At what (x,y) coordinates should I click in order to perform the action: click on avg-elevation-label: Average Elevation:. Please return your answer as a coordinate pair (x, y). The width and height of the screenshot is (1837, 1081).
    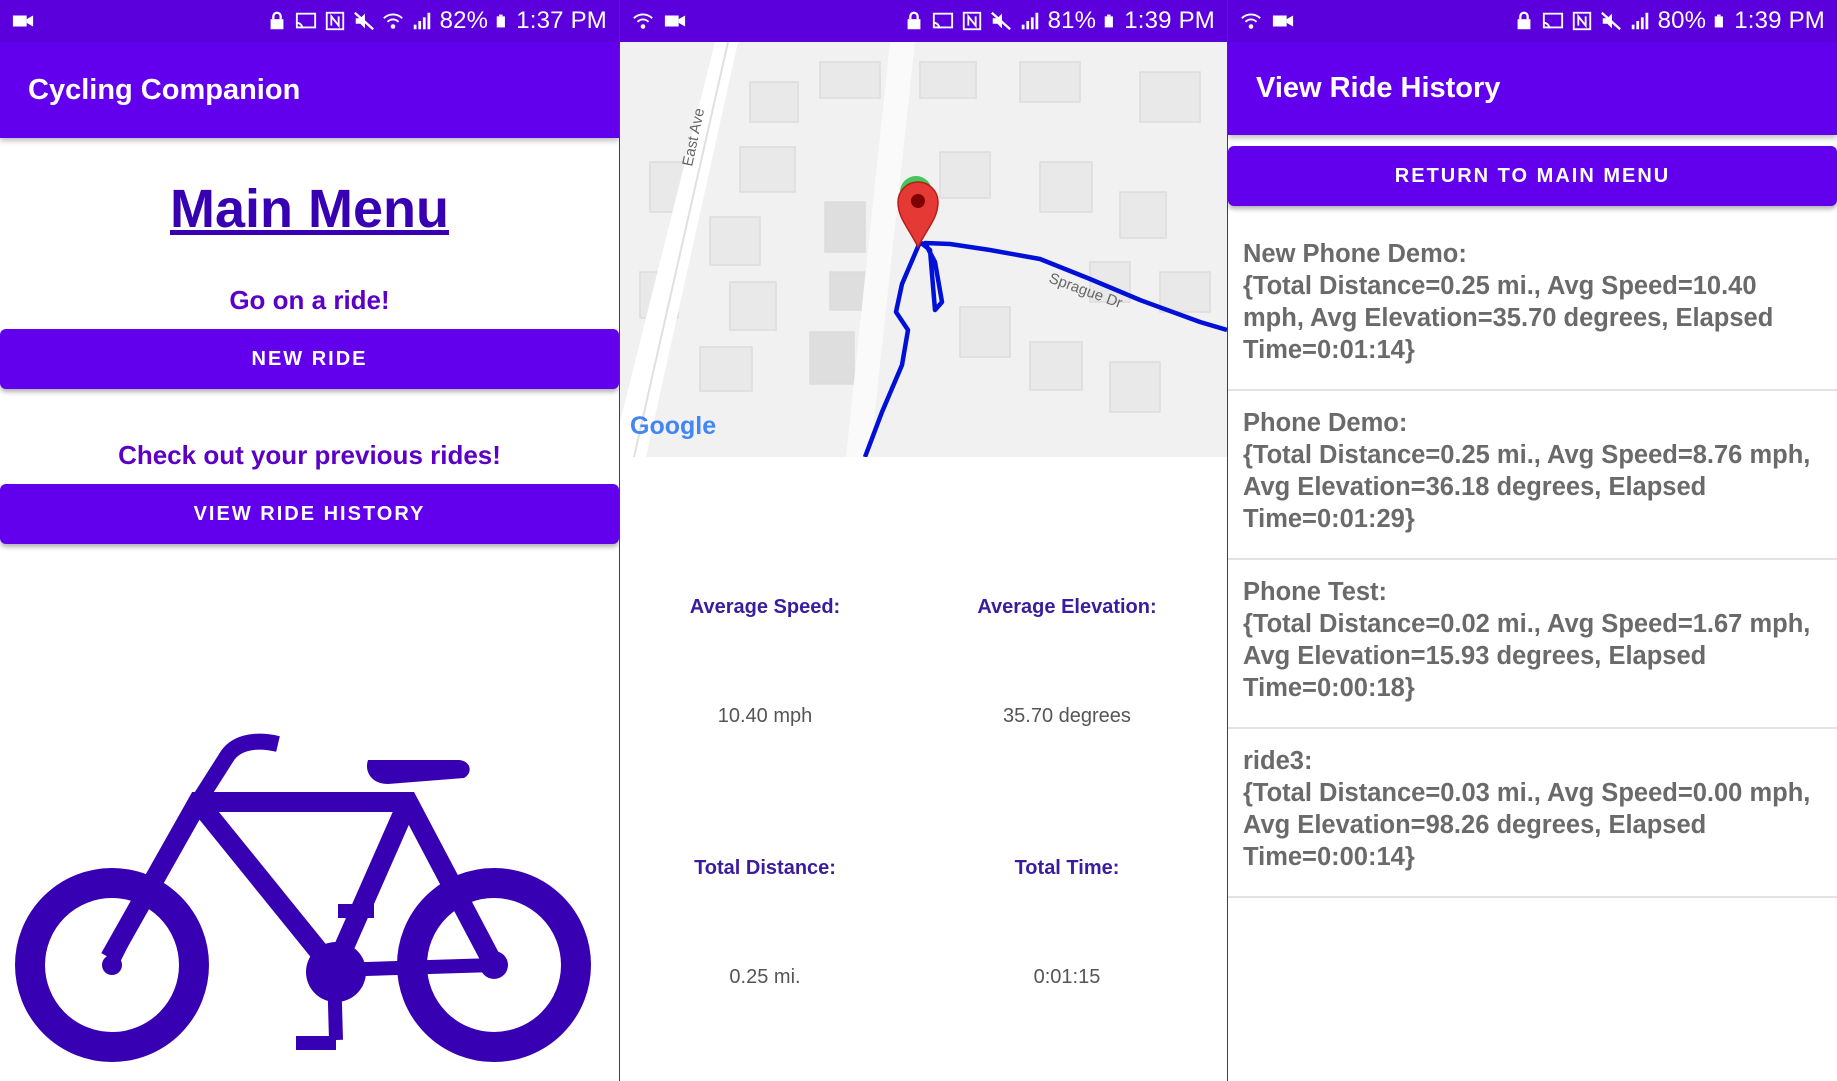
    Looking at the image, I should click on (1067, 607).